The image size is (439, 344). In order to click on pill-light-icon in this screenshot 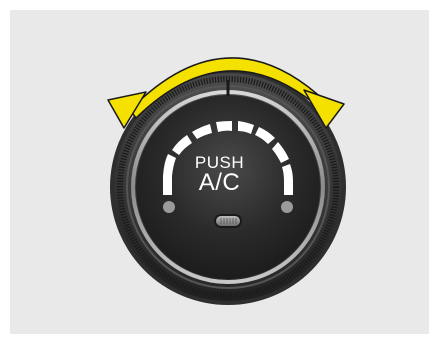, I will do `click(228, 221)`.